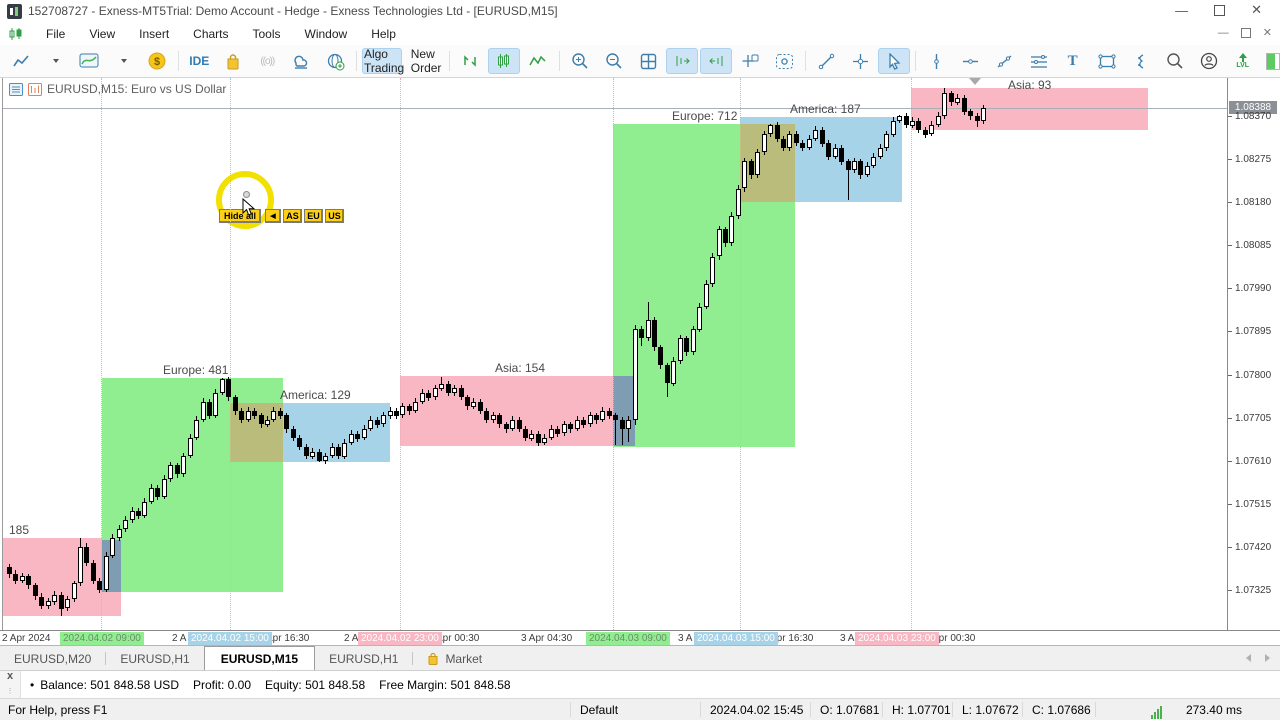  Describe the element at coordinates (1223, 33) in the screenshot. I see `child-minimize-button: —` at that location.